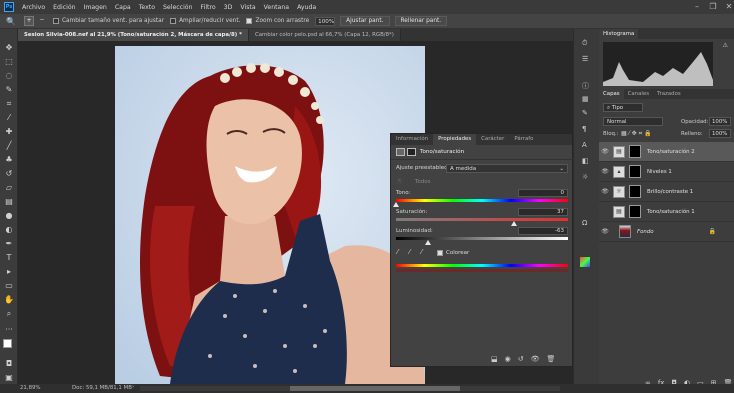 The height and width of the screenshot is (393, 734). I want to click on saturation-slider-track, so click(482, 219).